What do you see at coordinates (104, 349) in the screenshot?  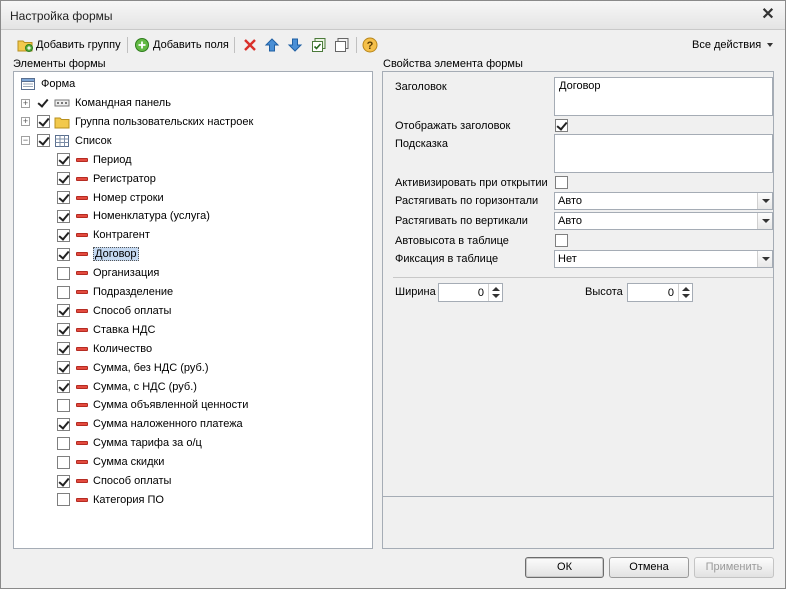 I see `tree-item: Количество` at bounding box center [104, 349].